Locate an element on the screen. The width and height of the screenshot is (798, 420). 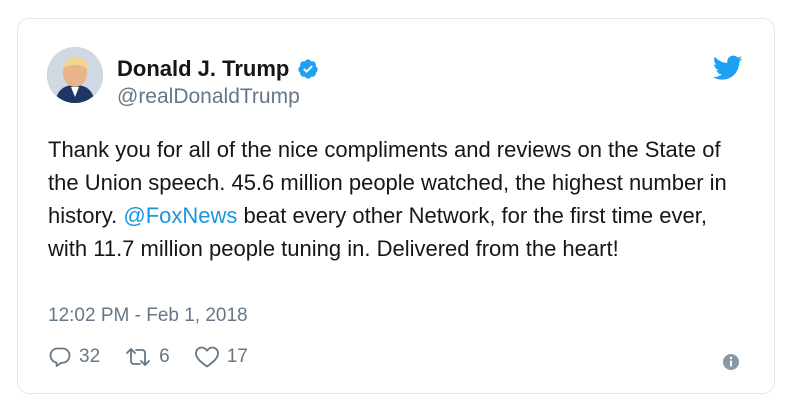
info-icon is located at coordinates (731, 362).